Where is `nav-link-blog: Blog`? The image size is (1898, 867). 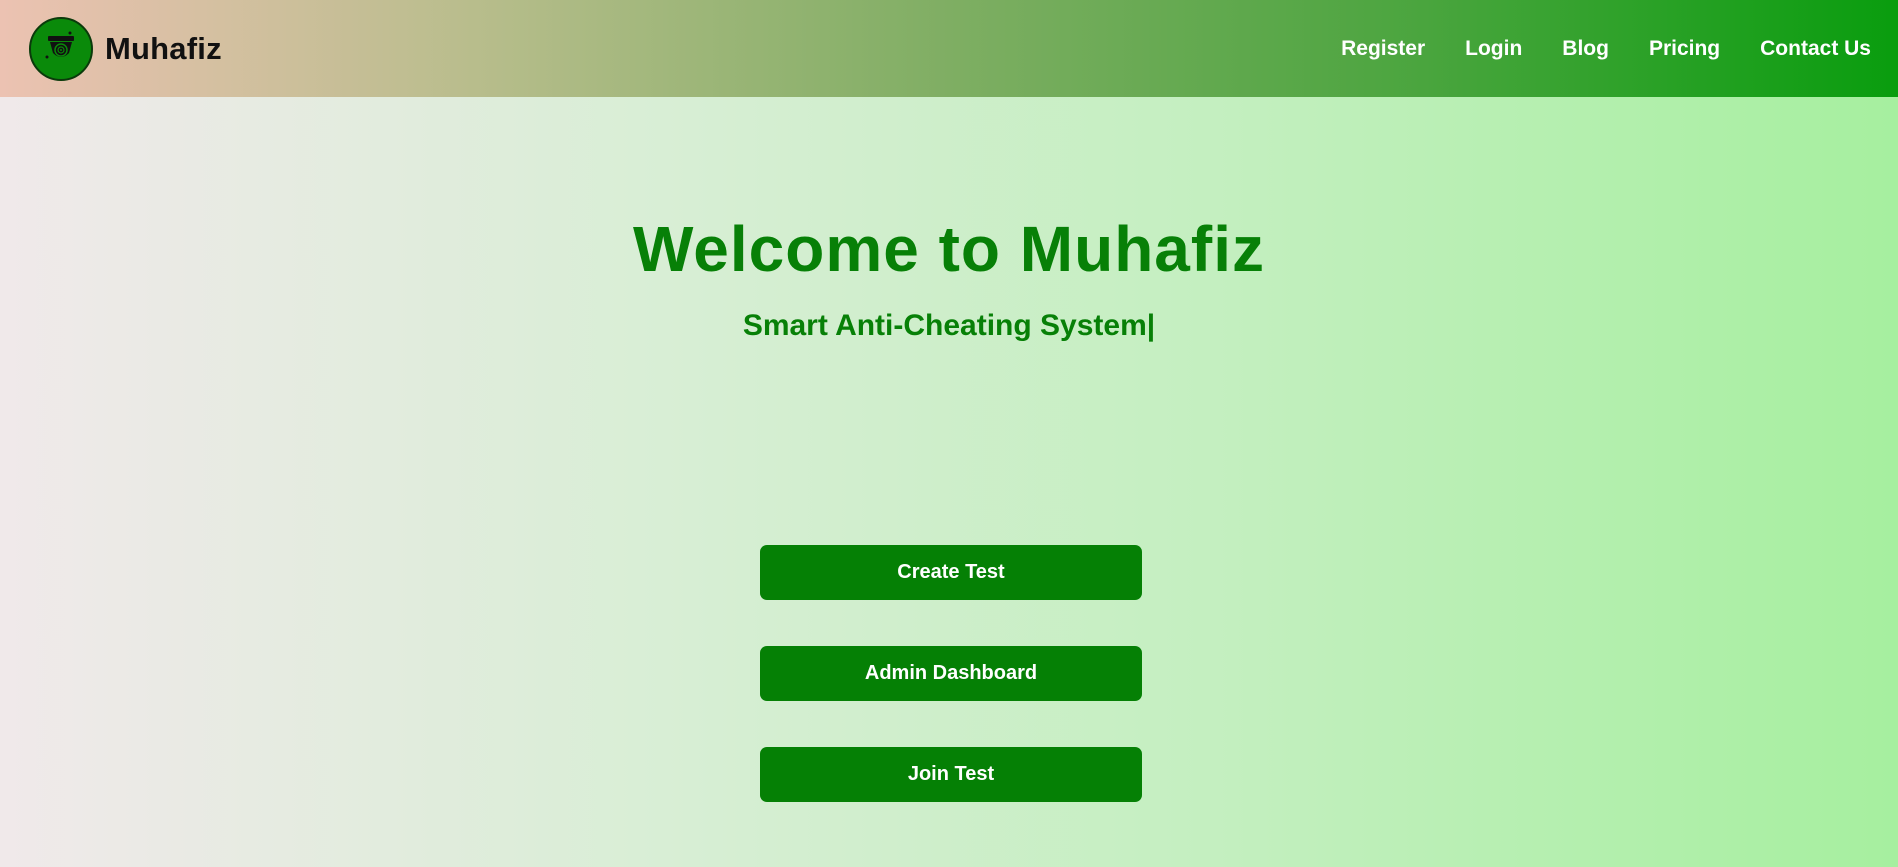
nav-link-blog: Blog is located at coordinates (1585, 49).